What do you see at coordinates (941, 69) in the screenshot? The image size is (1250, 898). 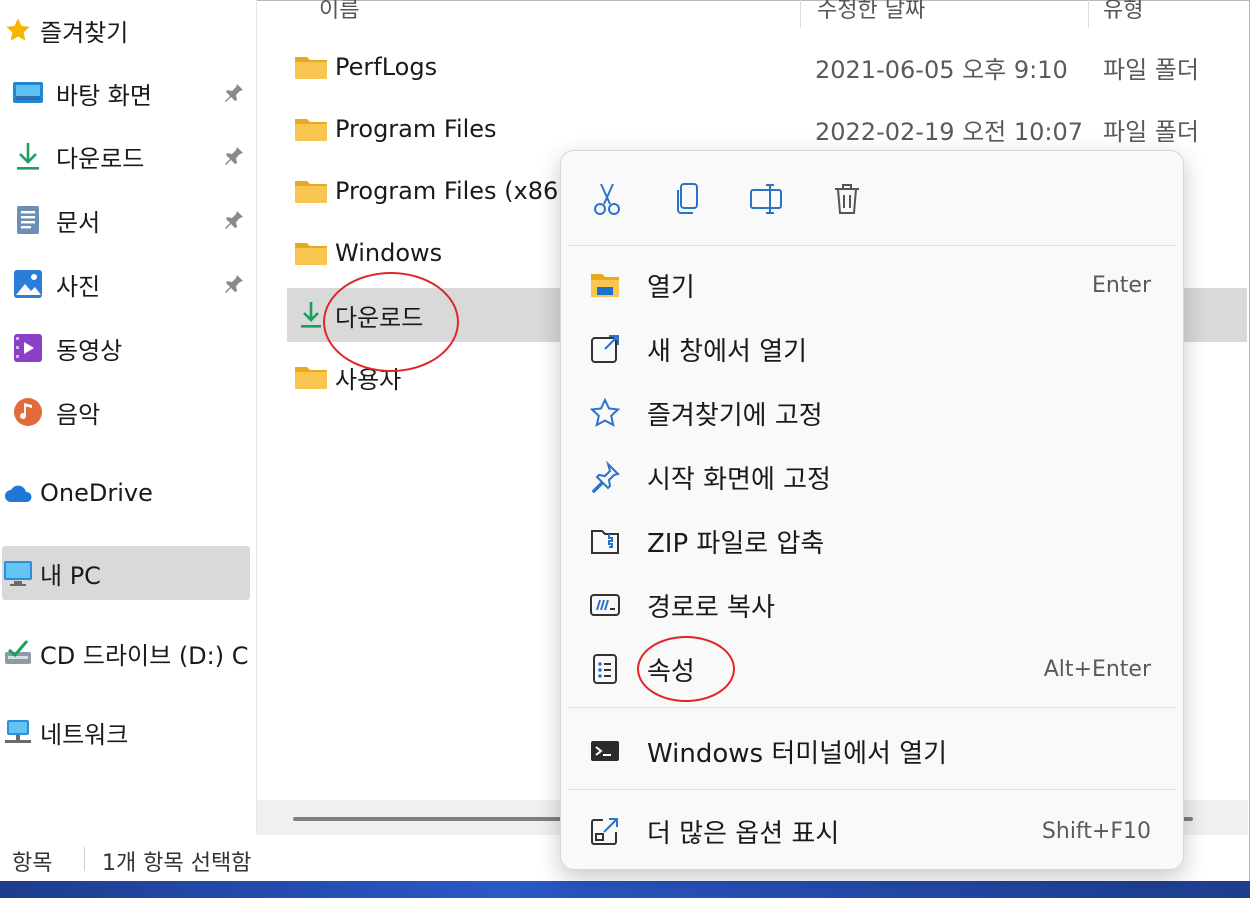 I see `file-date: 2021-06-05 오후 9:10` at bounding box center [941, 69].